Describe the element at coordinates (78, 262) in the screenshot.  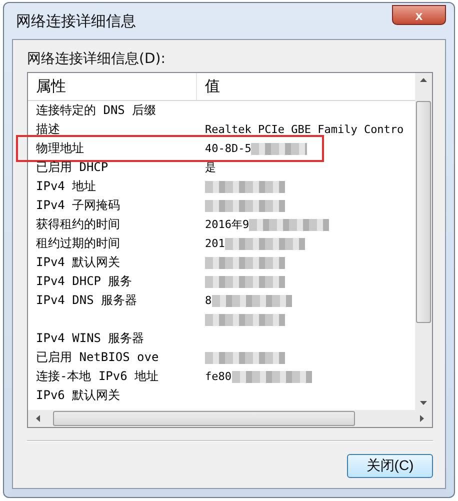
I see `property-cell: IPv4 默认网关` at that location.